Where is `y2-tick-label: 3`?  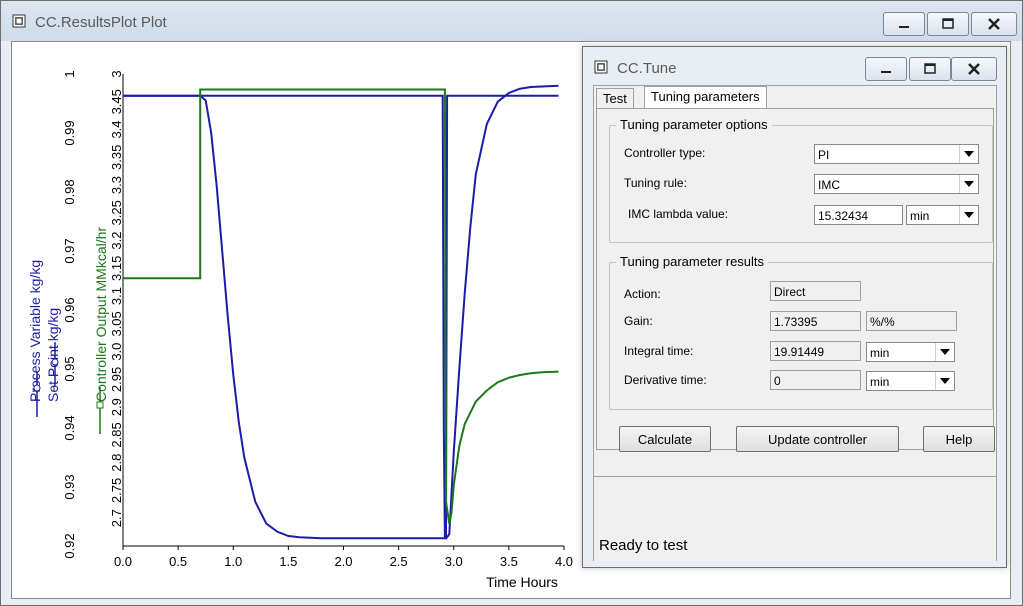
y2-tick-label: 3 is located at coordinates (116, 73).